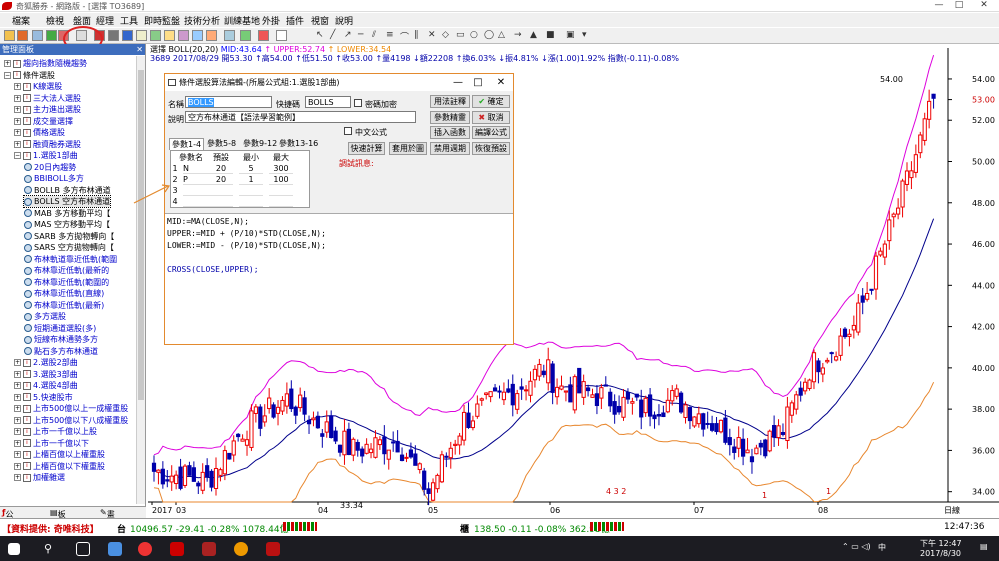 Image resolution: width=999 pixels, height=561 pixels. What do you see at coordinates (501, 35) in the screenshot?
I see `text-tool-icon: △` at bounding box center [501, 35].